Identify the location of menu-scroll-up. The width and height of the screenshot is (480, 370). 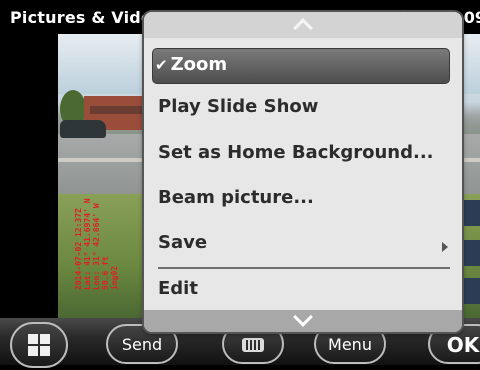
(303, 25).